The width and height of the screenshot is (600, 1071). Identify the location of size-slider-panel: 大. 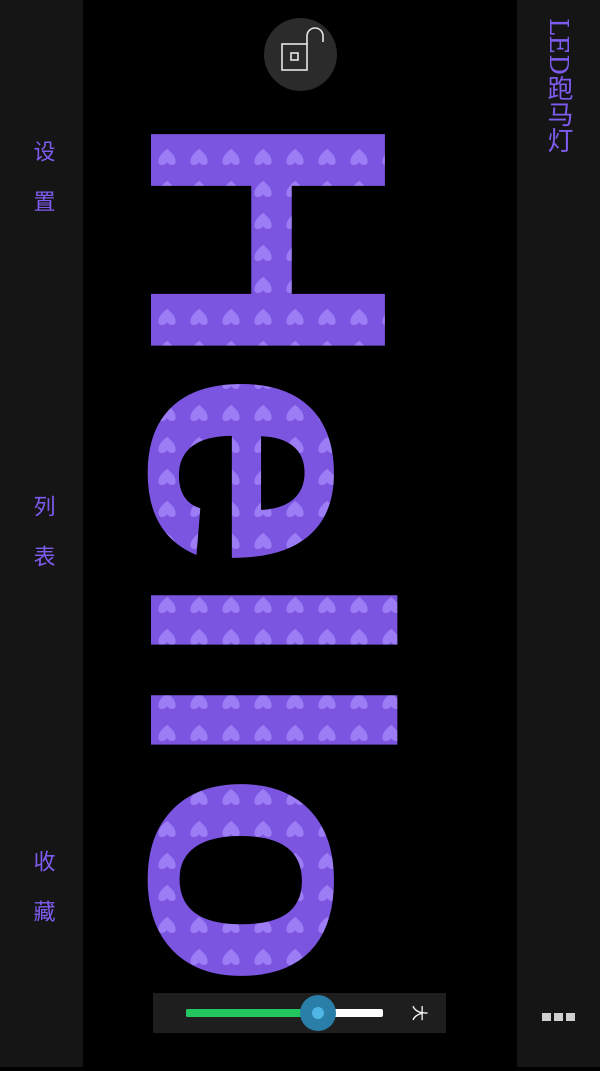
(299, 1013).